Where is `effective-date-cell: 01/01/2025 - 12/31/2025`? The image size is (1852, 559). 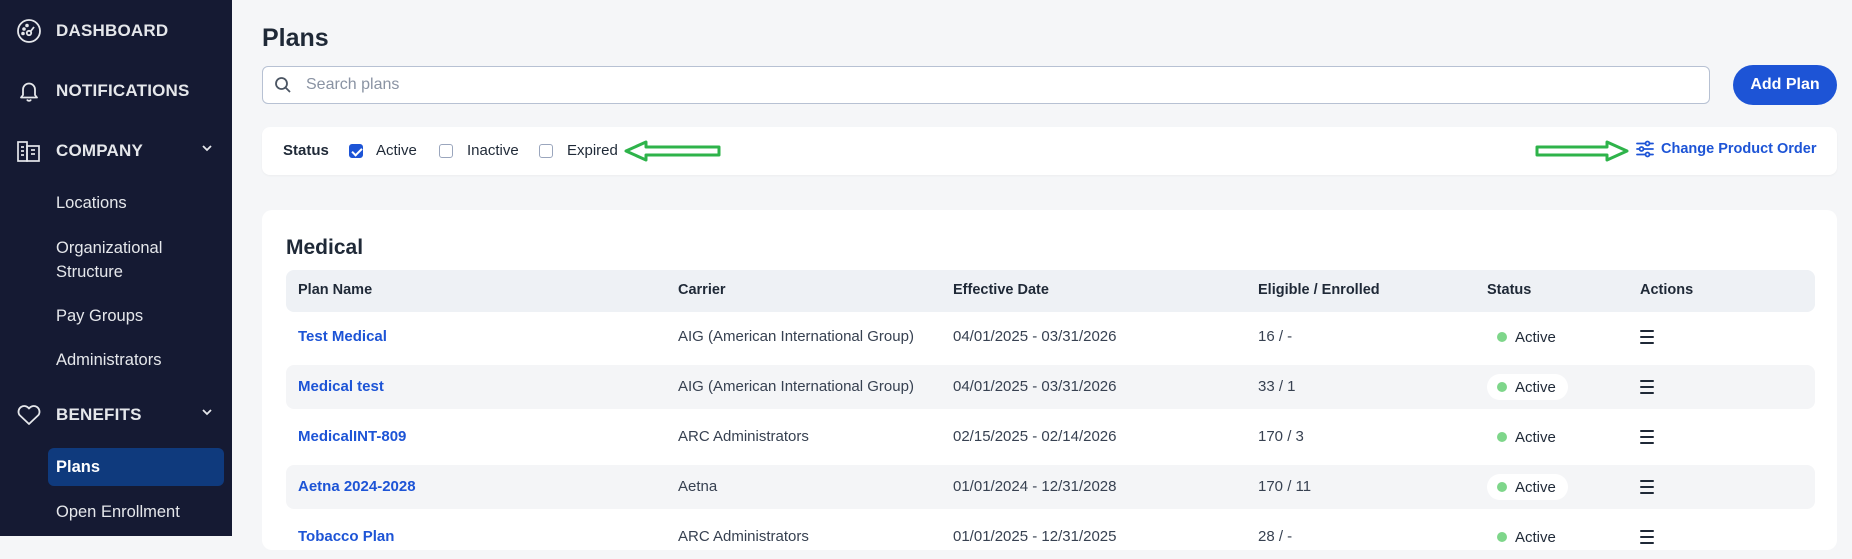
effective-date-cell: 01/01/2025 - 12/31/2025 is located at coordinates (1035, 536).